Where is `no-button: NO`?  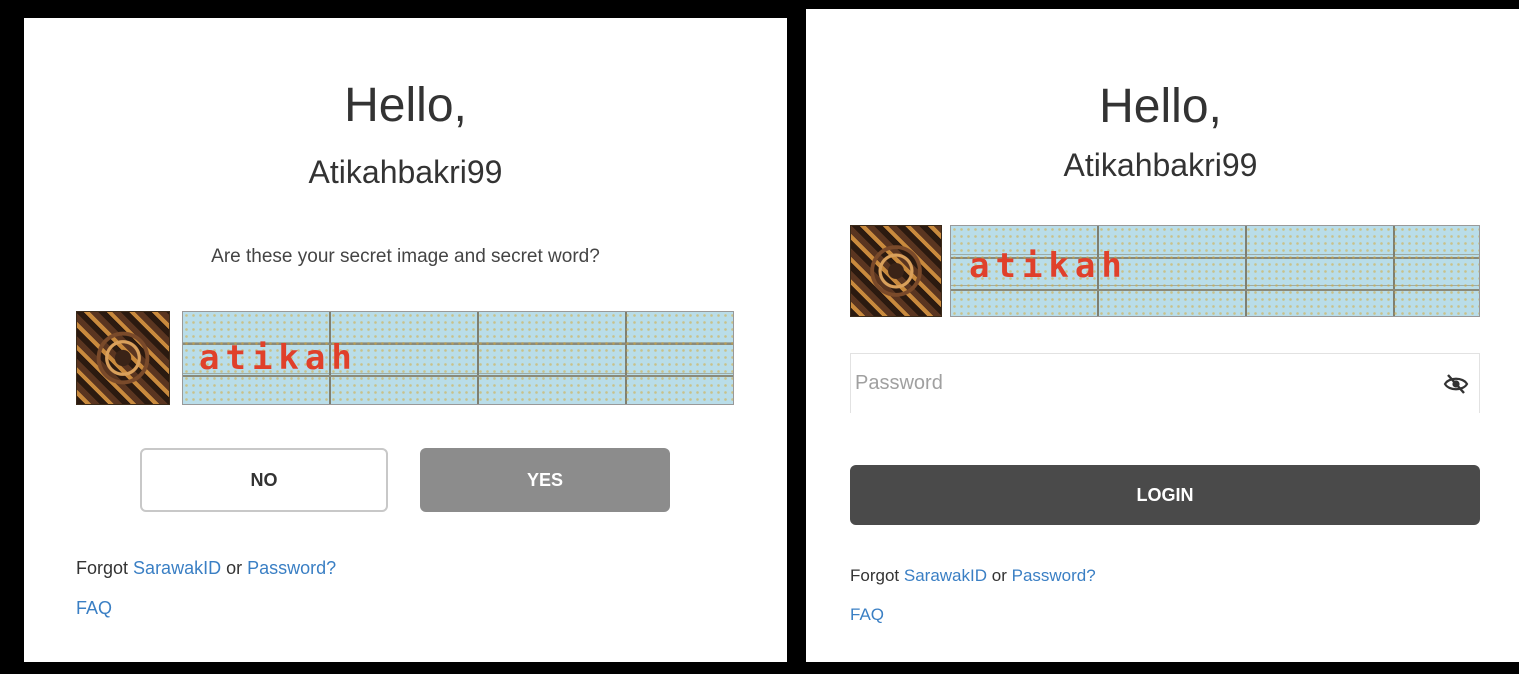 no-button: NO is located at coordinates (264, 480).